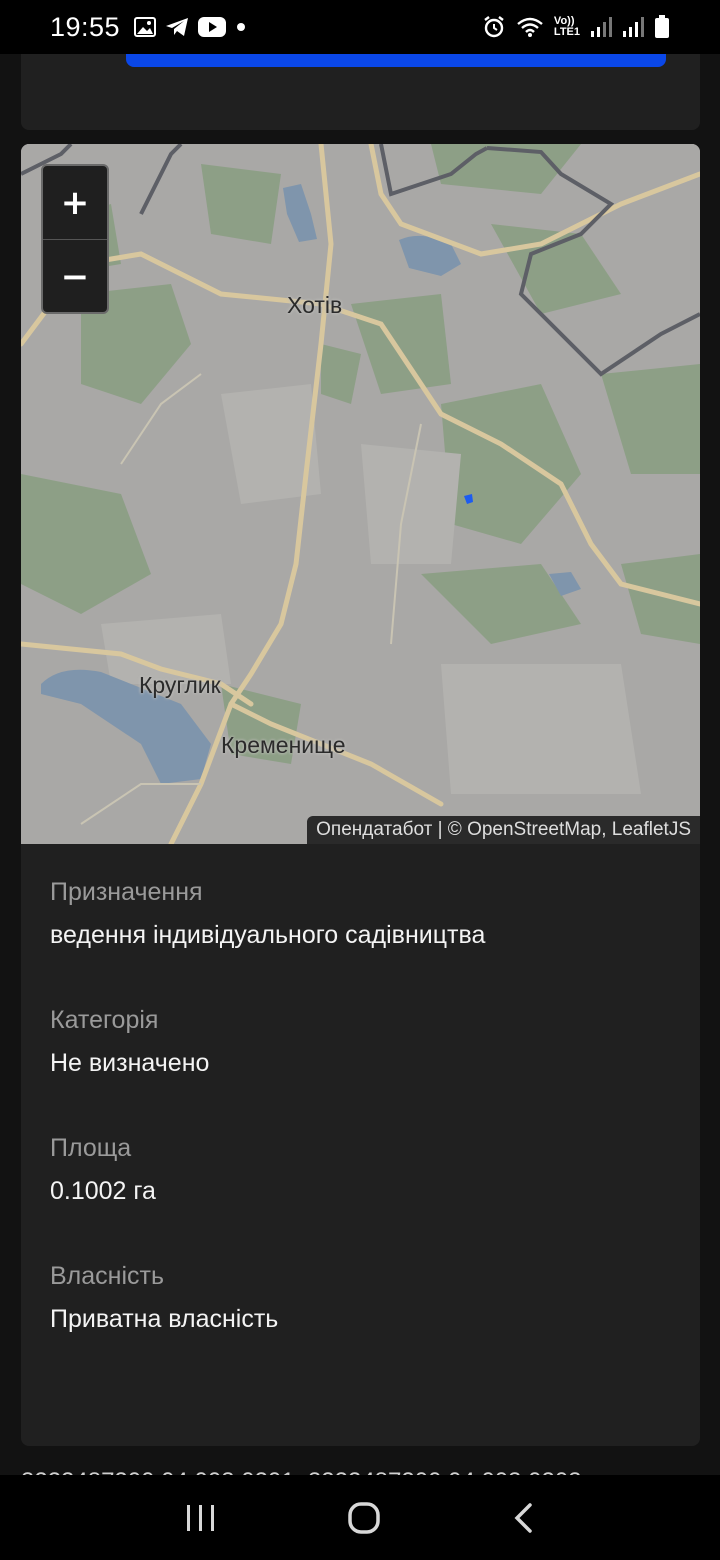 The image size is (720, 1560). Describe the element at coordinates (107, 1276) in the screenshot. I see `detail-label: Власність` at that location.